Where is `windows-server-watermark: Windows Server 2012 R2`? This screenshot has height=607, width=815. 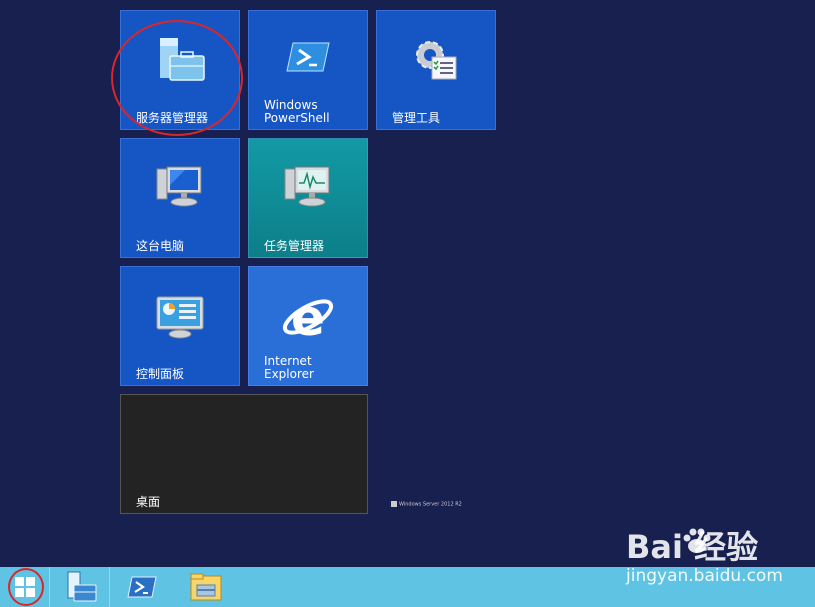 windows-server-watermark: Windows Server 2012 R2 is located at coordinates (426, 503).